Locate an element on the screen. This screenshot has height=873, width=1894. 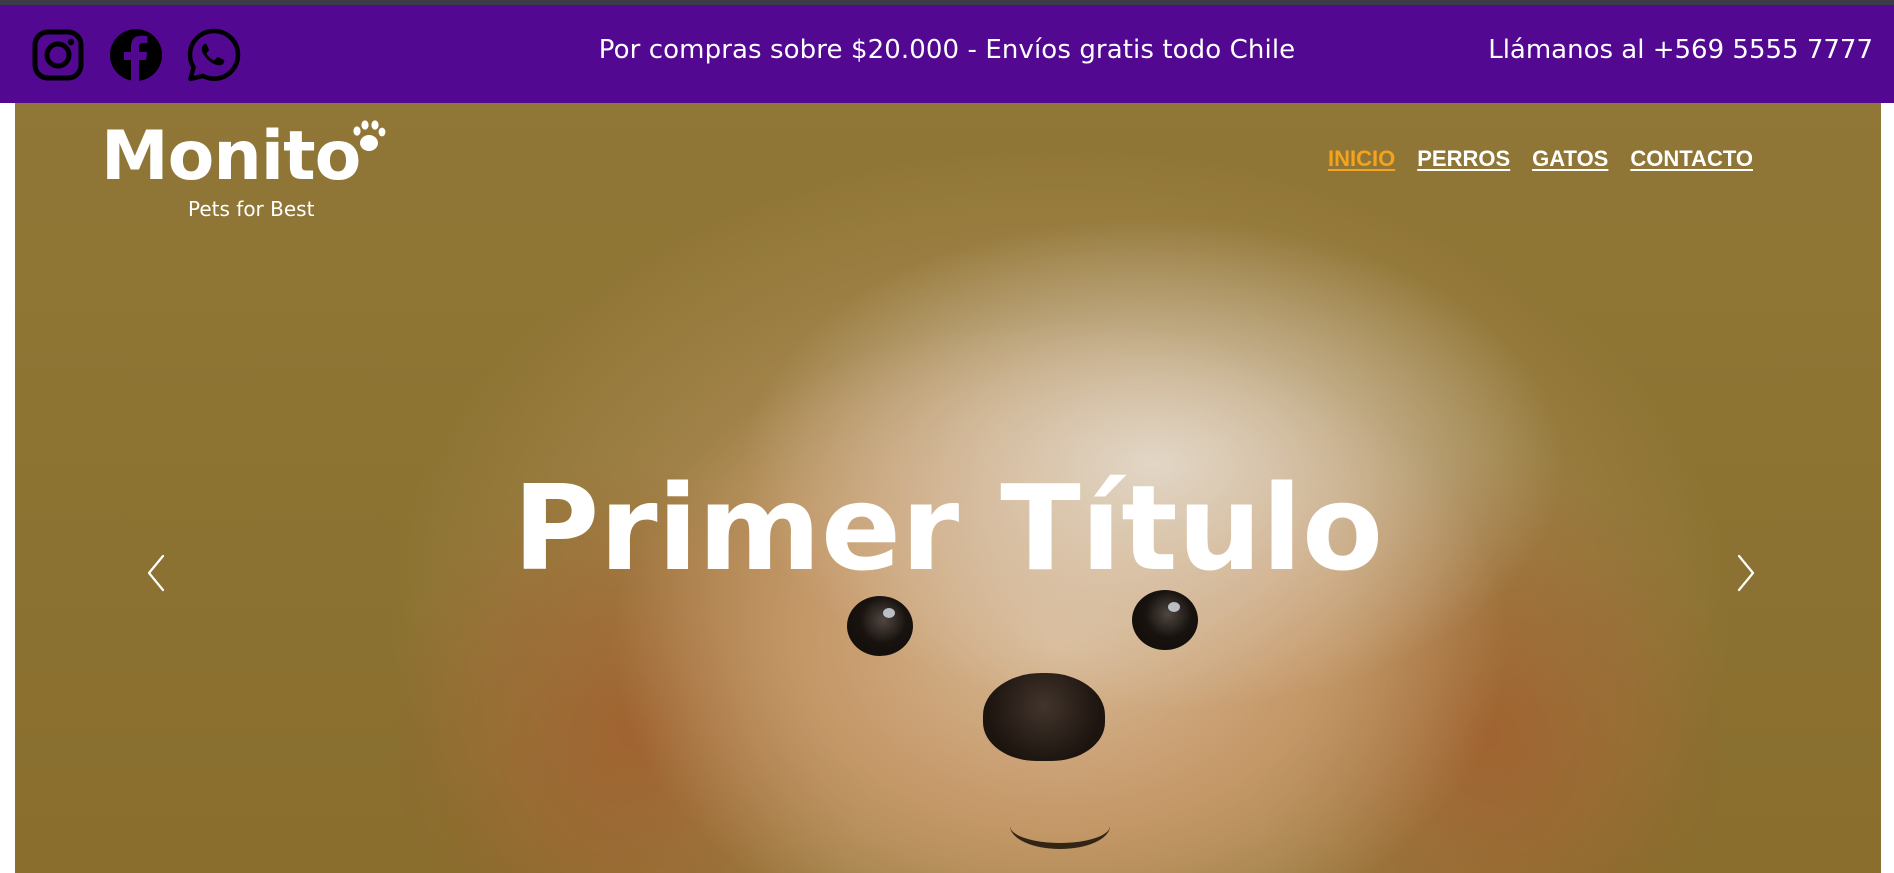
logo-wordmark: Monito is located at coordinates (231, 156).